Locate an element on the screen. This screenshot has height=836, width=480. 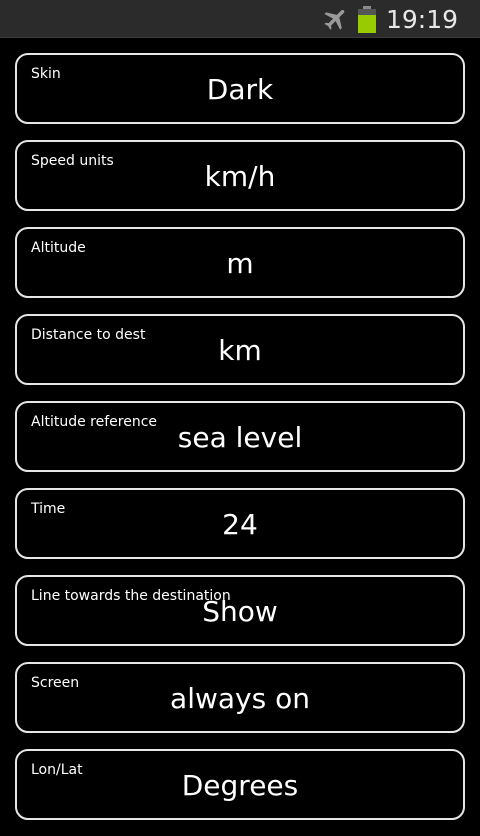
setting-value: m is located at coordinates (240, 263).